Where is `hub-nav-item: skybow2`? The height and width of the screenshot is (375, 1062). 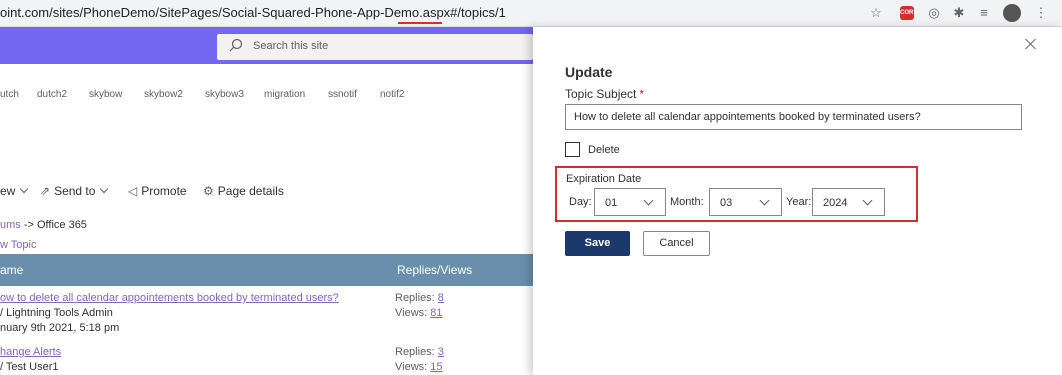
hub-nav-item: skybow2 is located at coordinates (163, 94).